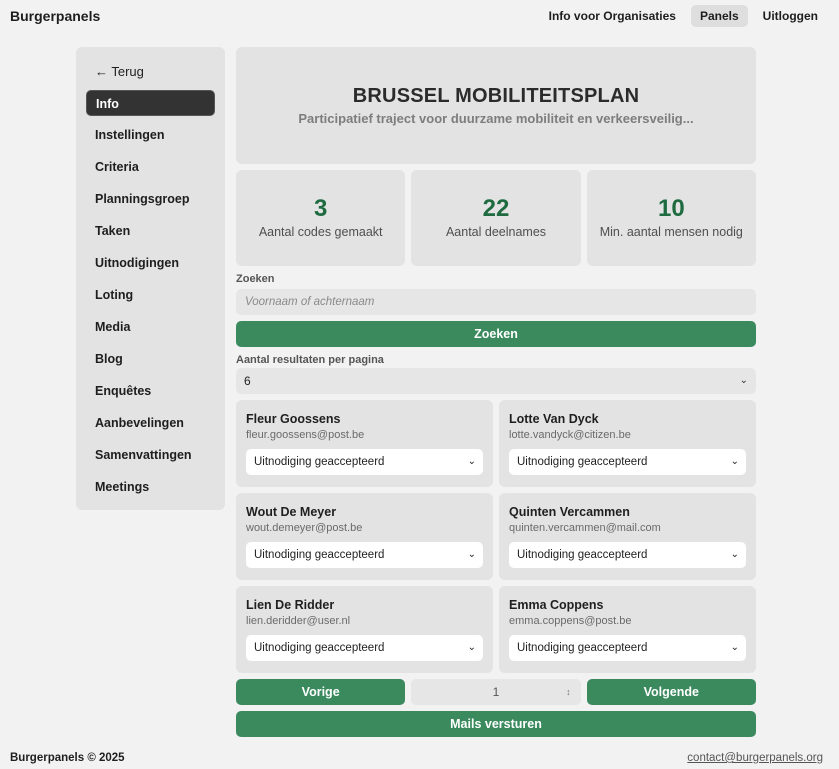 Image resolution: width=839 pixels, height=769 pixels. I want to click on previous-page-button: Vorige, so click(321, 692).